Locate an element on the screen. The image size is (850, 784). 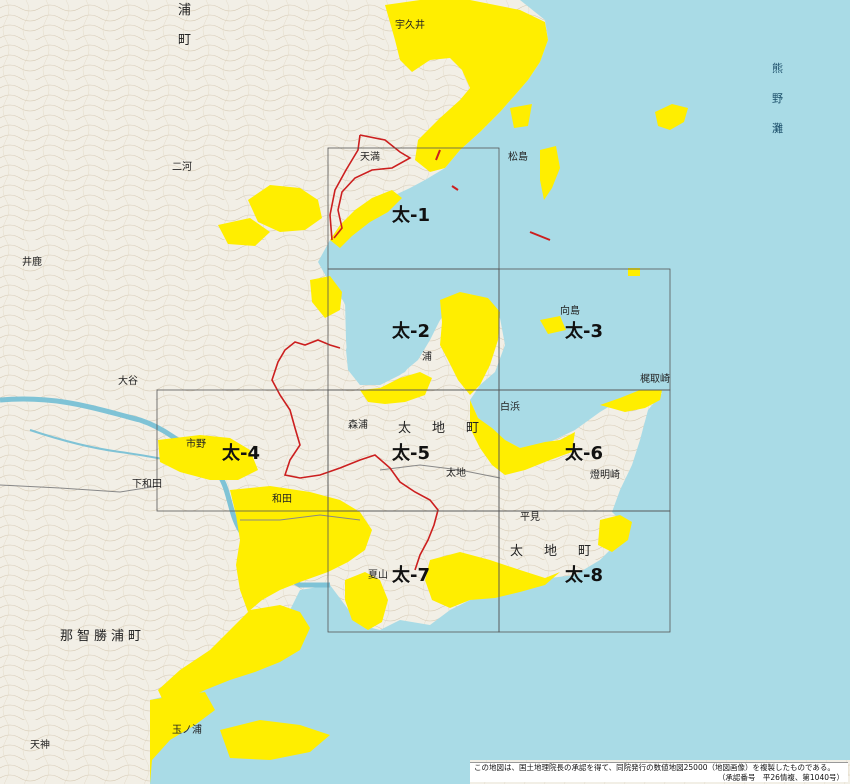
place-tomyozaki: 燈明崎 is located at coordinates (605, 474).